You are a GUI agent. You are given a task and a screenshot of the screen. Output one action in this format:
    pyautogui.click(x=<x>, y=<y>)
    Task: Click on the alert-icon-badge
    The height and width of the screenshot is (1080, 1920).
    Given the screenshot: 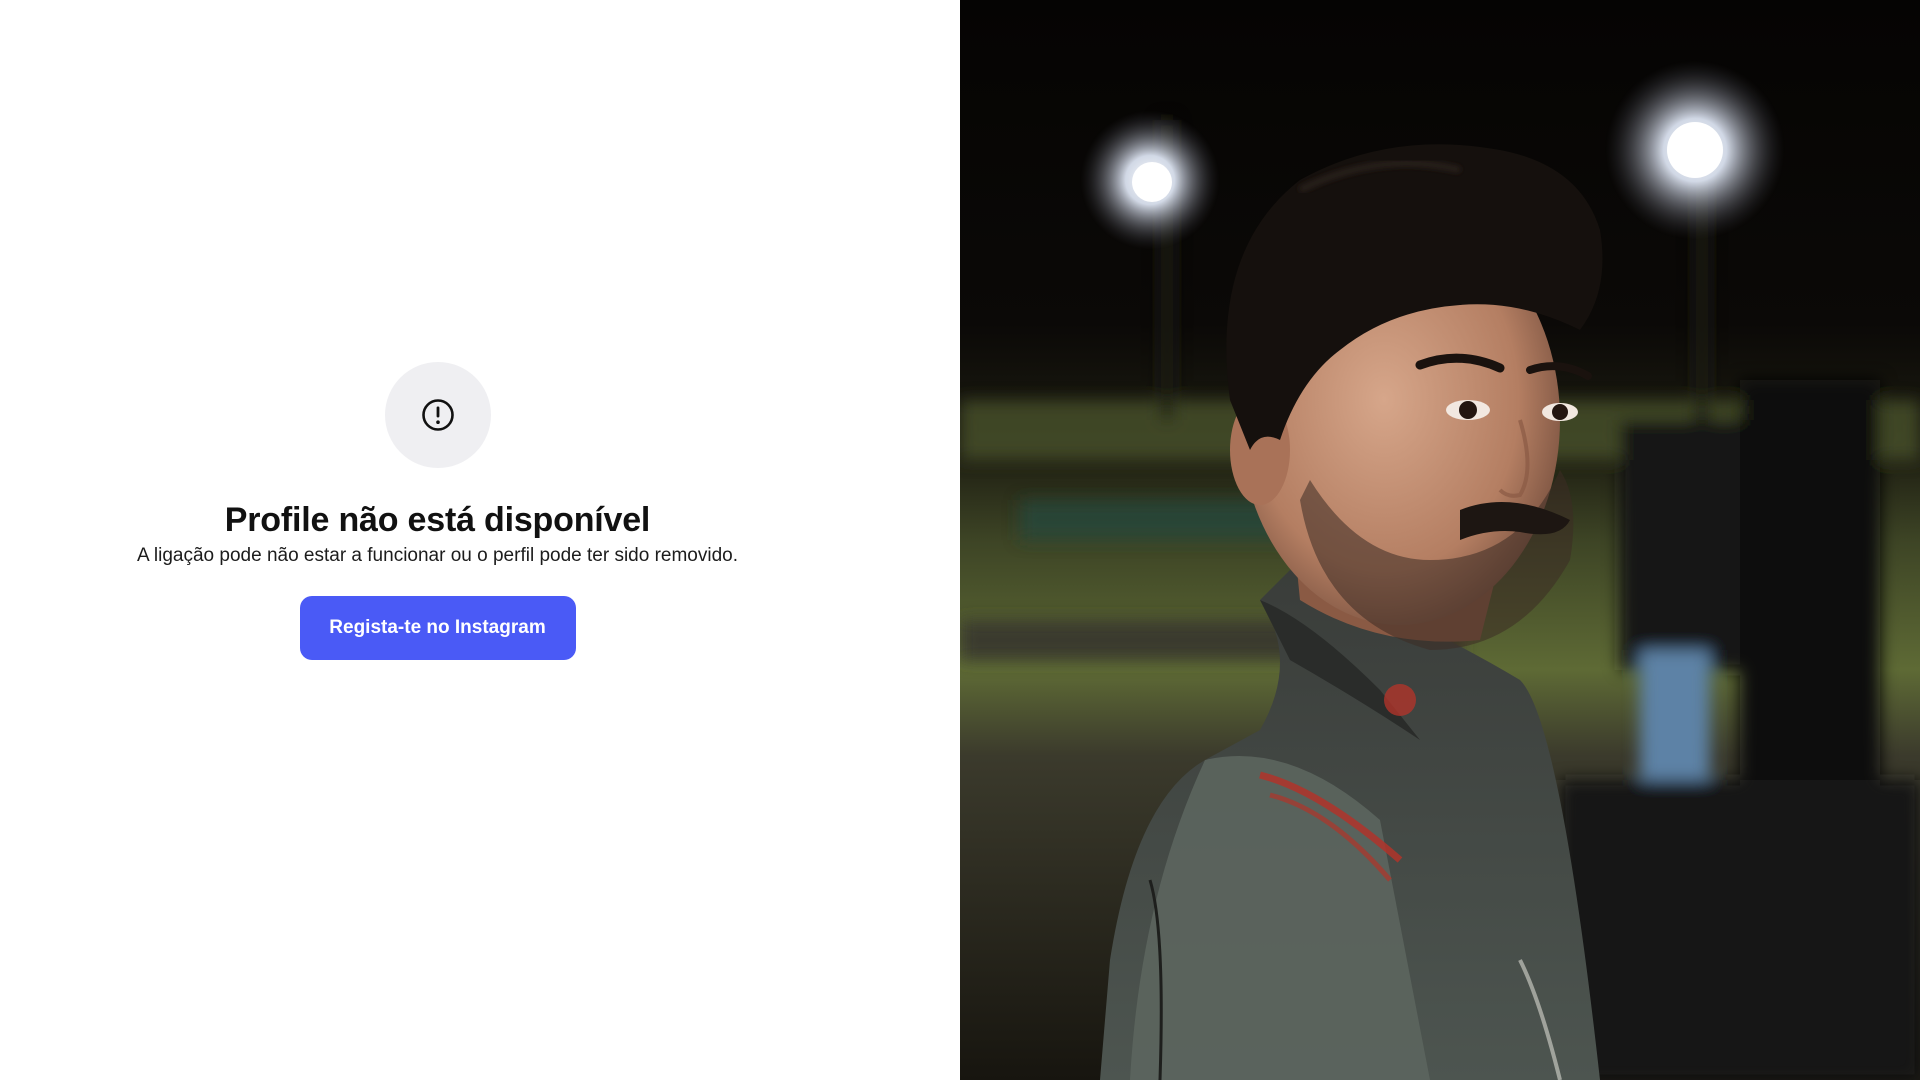 What is the action you would take?
    pyautogui.click(x=437, y=415)
    